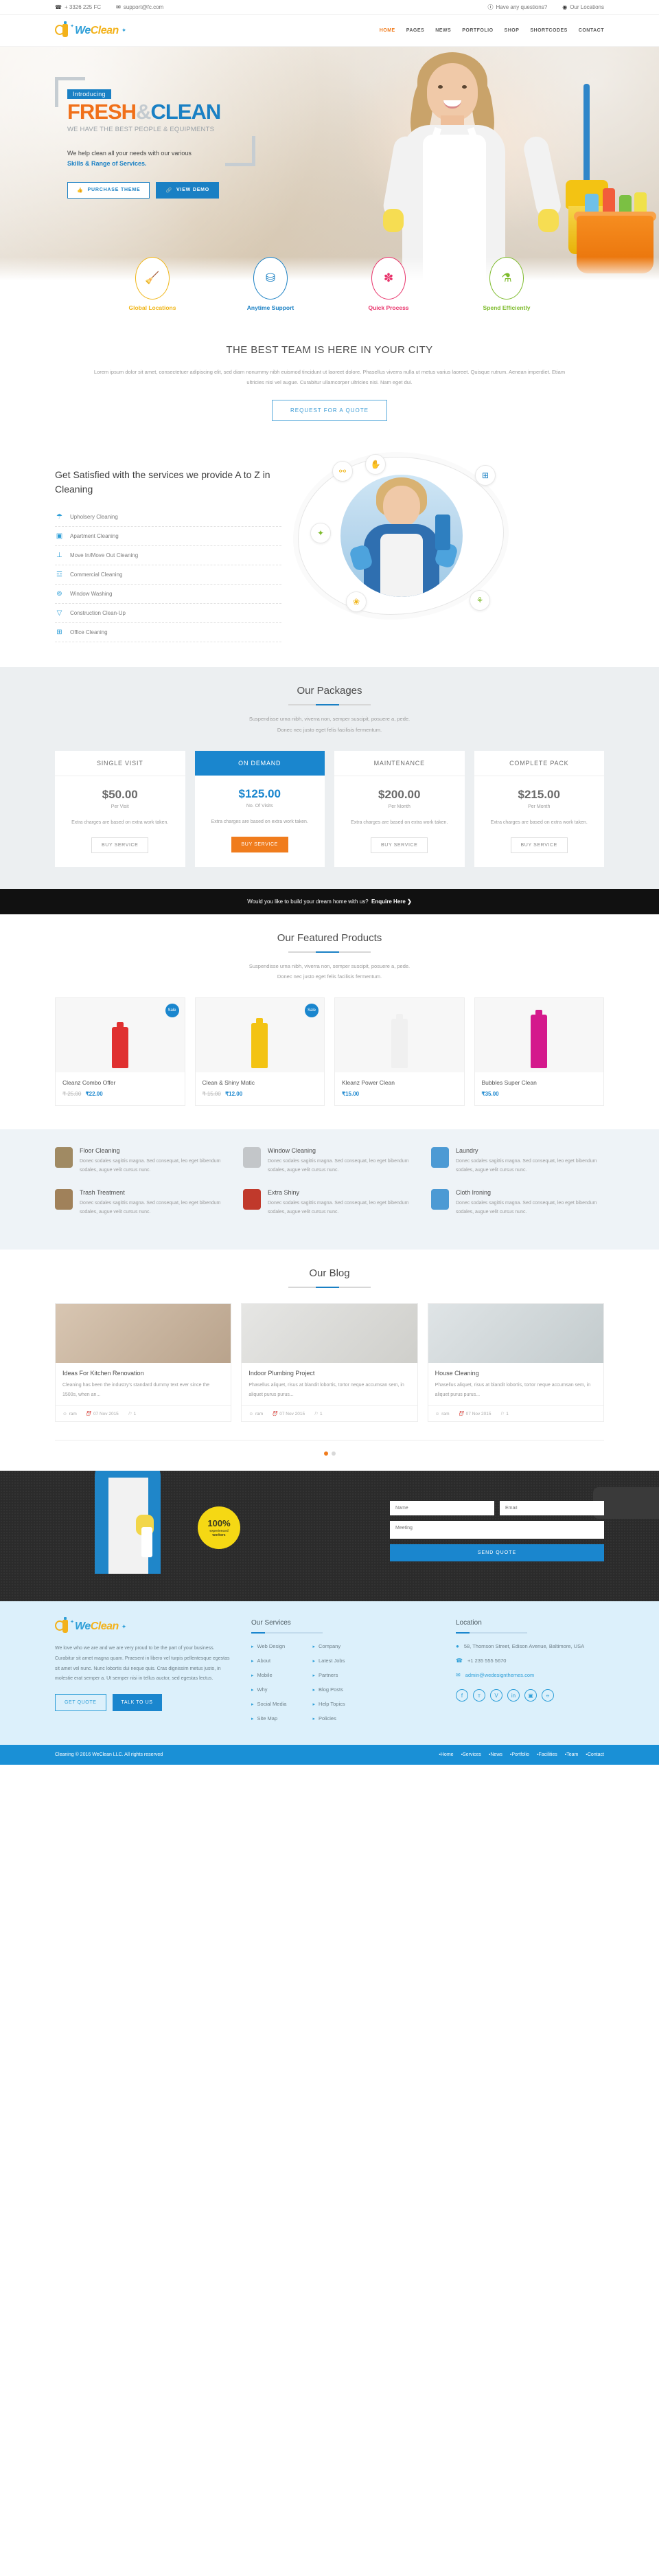 The width and height of the screenshot is (659, 2576). Describe the element at coordinates (506, 284) in the screenshot. I see `feature-4: ⚗ Spend Efficiently` at that location.